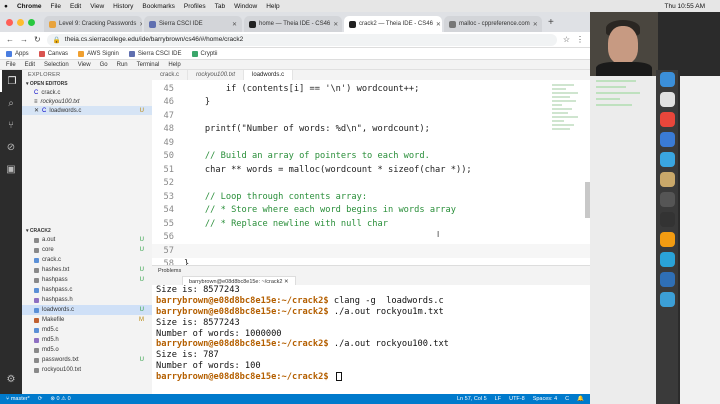 The image size is (720, 404). What do you see at coordinates (123, 6) in the screenshot?
I see `menu-history: History` at bounding box center [123, 6].